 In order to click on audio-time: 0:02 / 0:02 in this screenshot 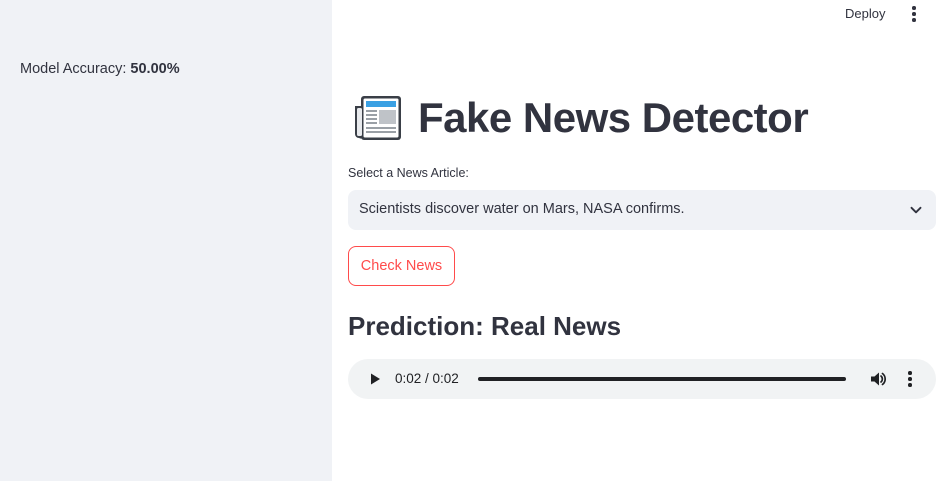, I will do `click(427, 378)`.